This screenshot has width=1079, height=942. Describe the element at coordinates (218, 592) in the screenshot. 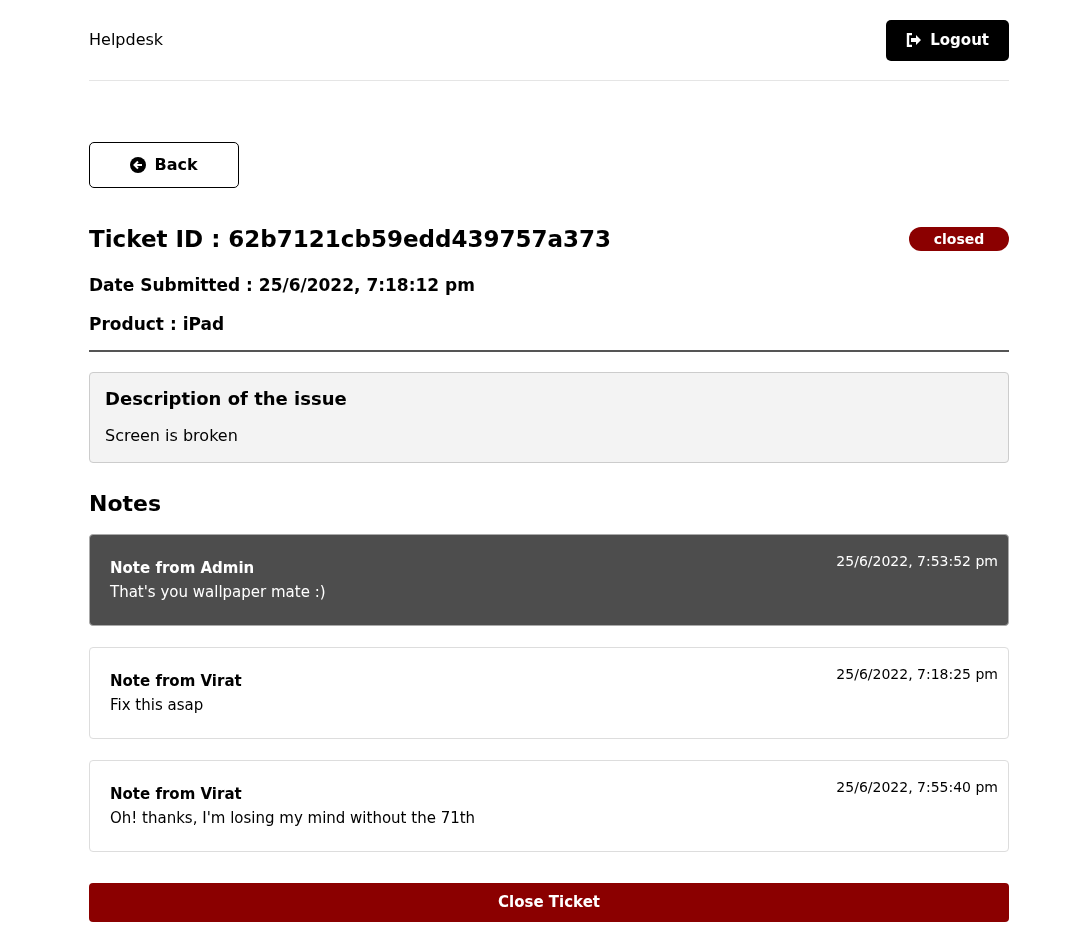

I see `note-text: That's you wallpaper mate :)` at that location.